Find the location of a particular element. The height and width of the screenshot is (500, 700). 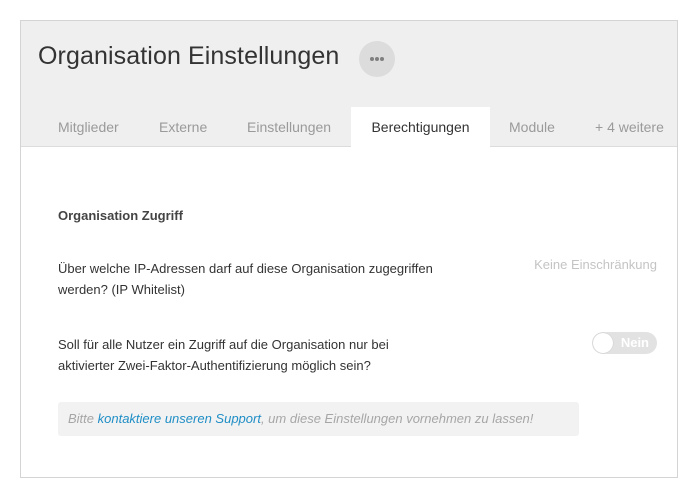

tab-more: + 4 weitere is located at coordinates (629, 127).